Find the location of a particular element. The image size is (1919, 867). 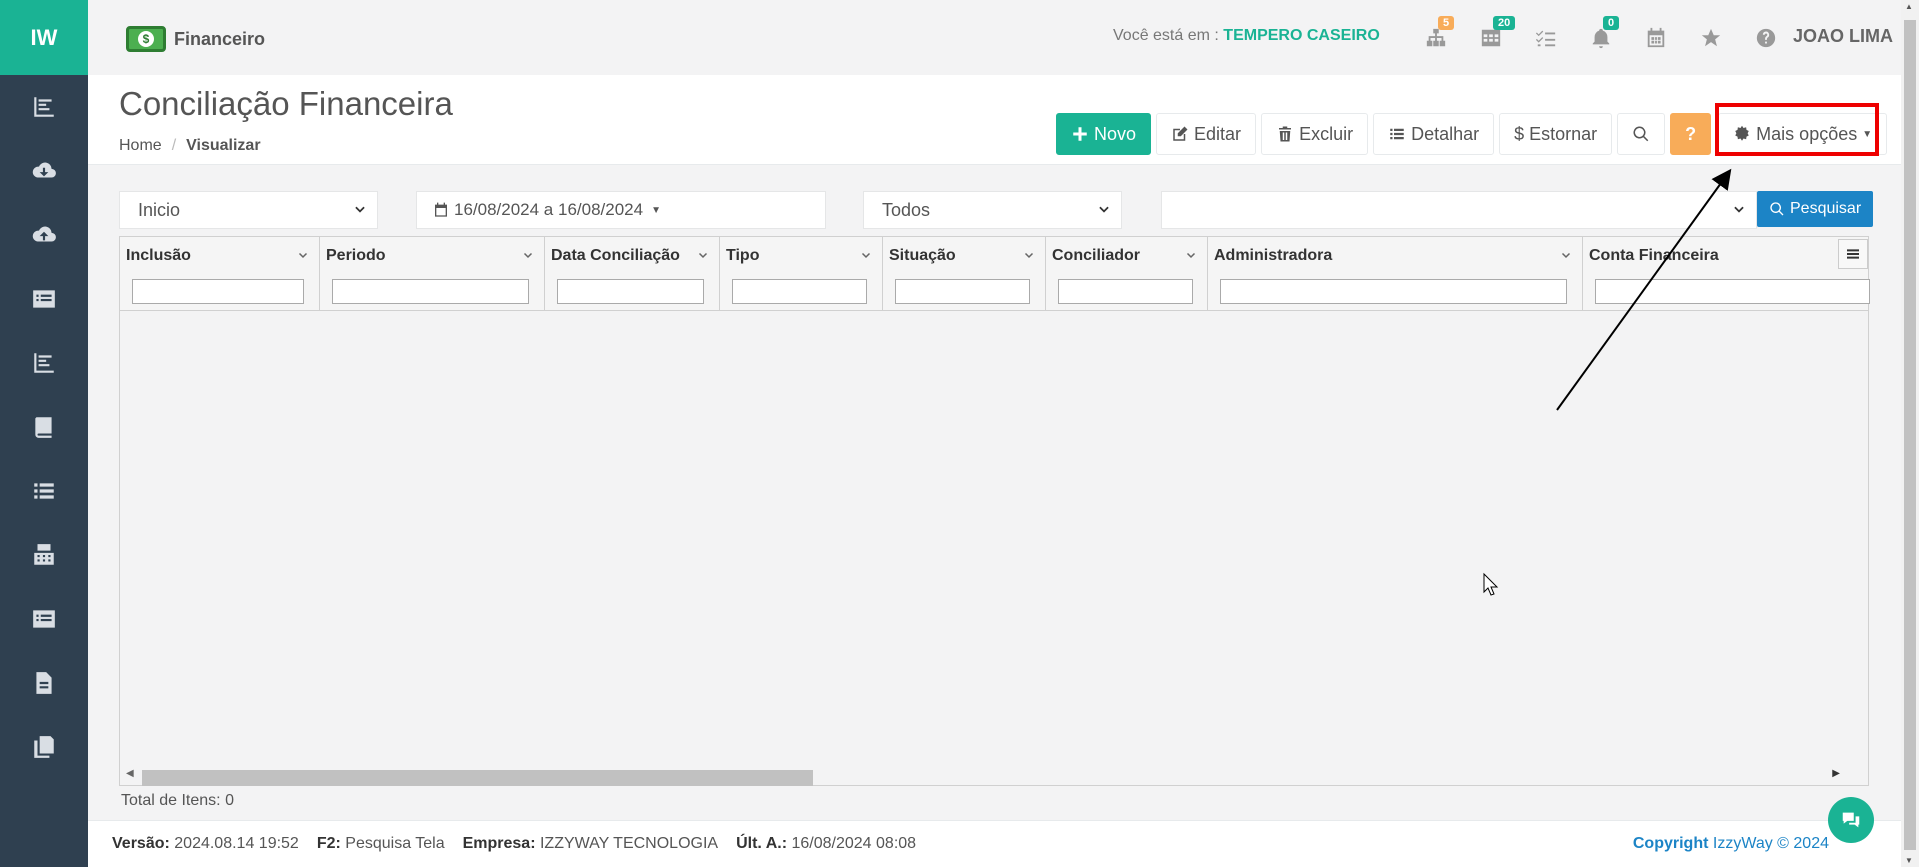

grid-horizontal-scrollbar: ◀ ▶ is located at coordinates (995, 776).